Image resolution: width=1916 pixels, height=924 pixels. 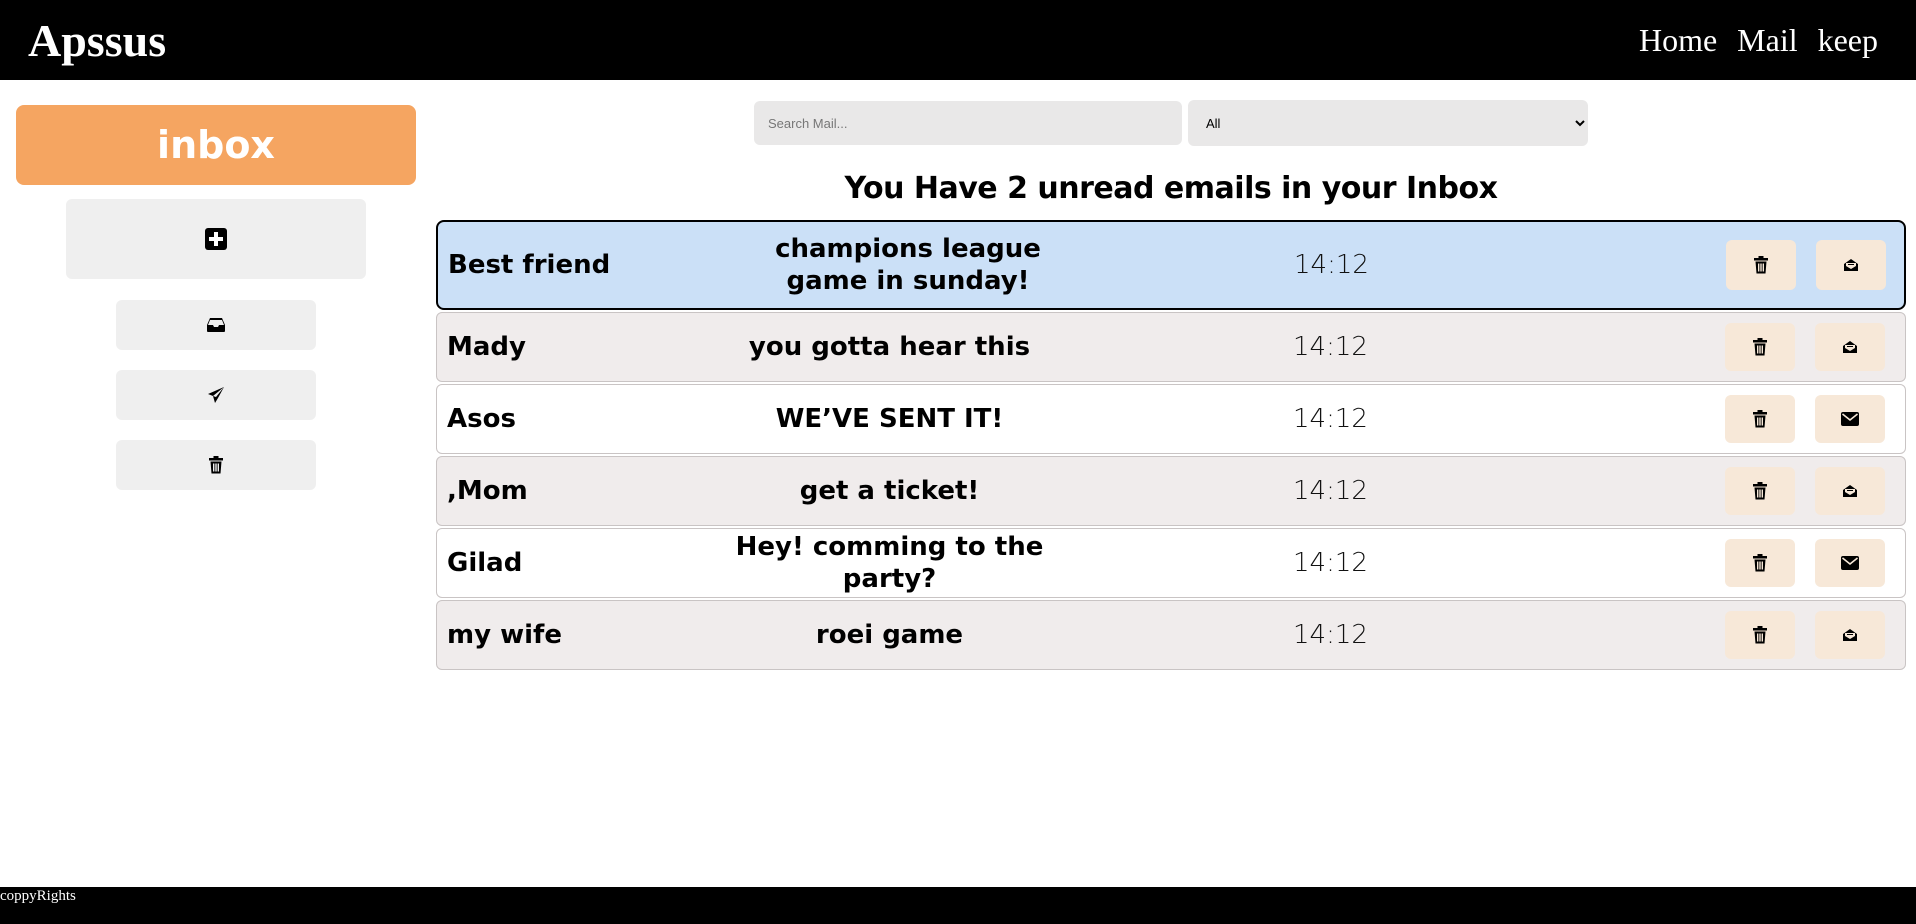 I want to click on mail-from: Mady, so click(x=486, y=347).